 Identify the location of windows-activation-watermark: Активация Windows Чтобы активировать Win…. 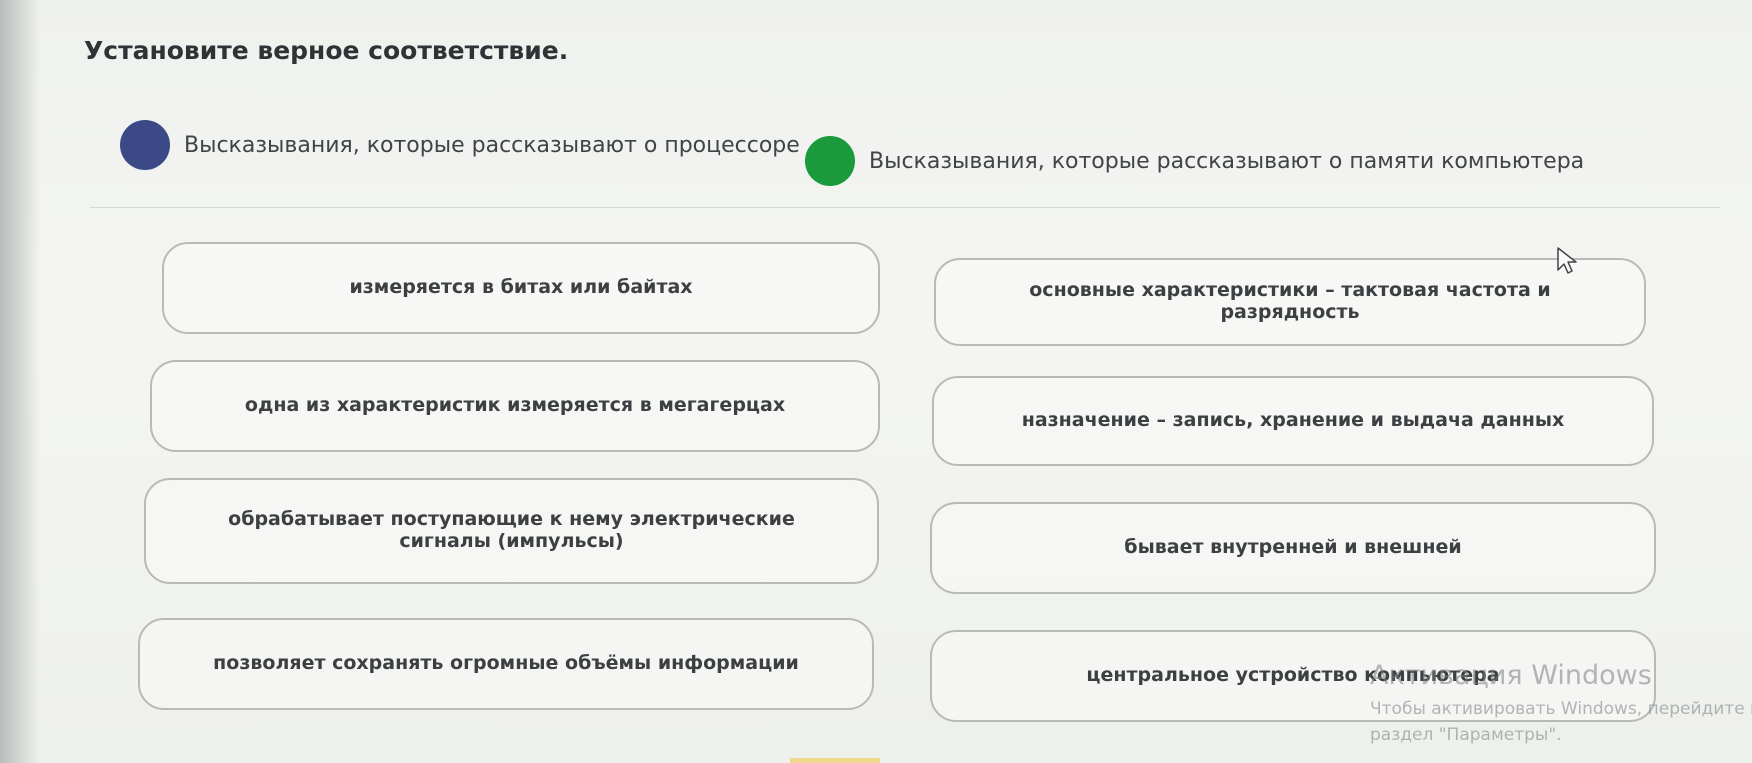
(1561, 702).